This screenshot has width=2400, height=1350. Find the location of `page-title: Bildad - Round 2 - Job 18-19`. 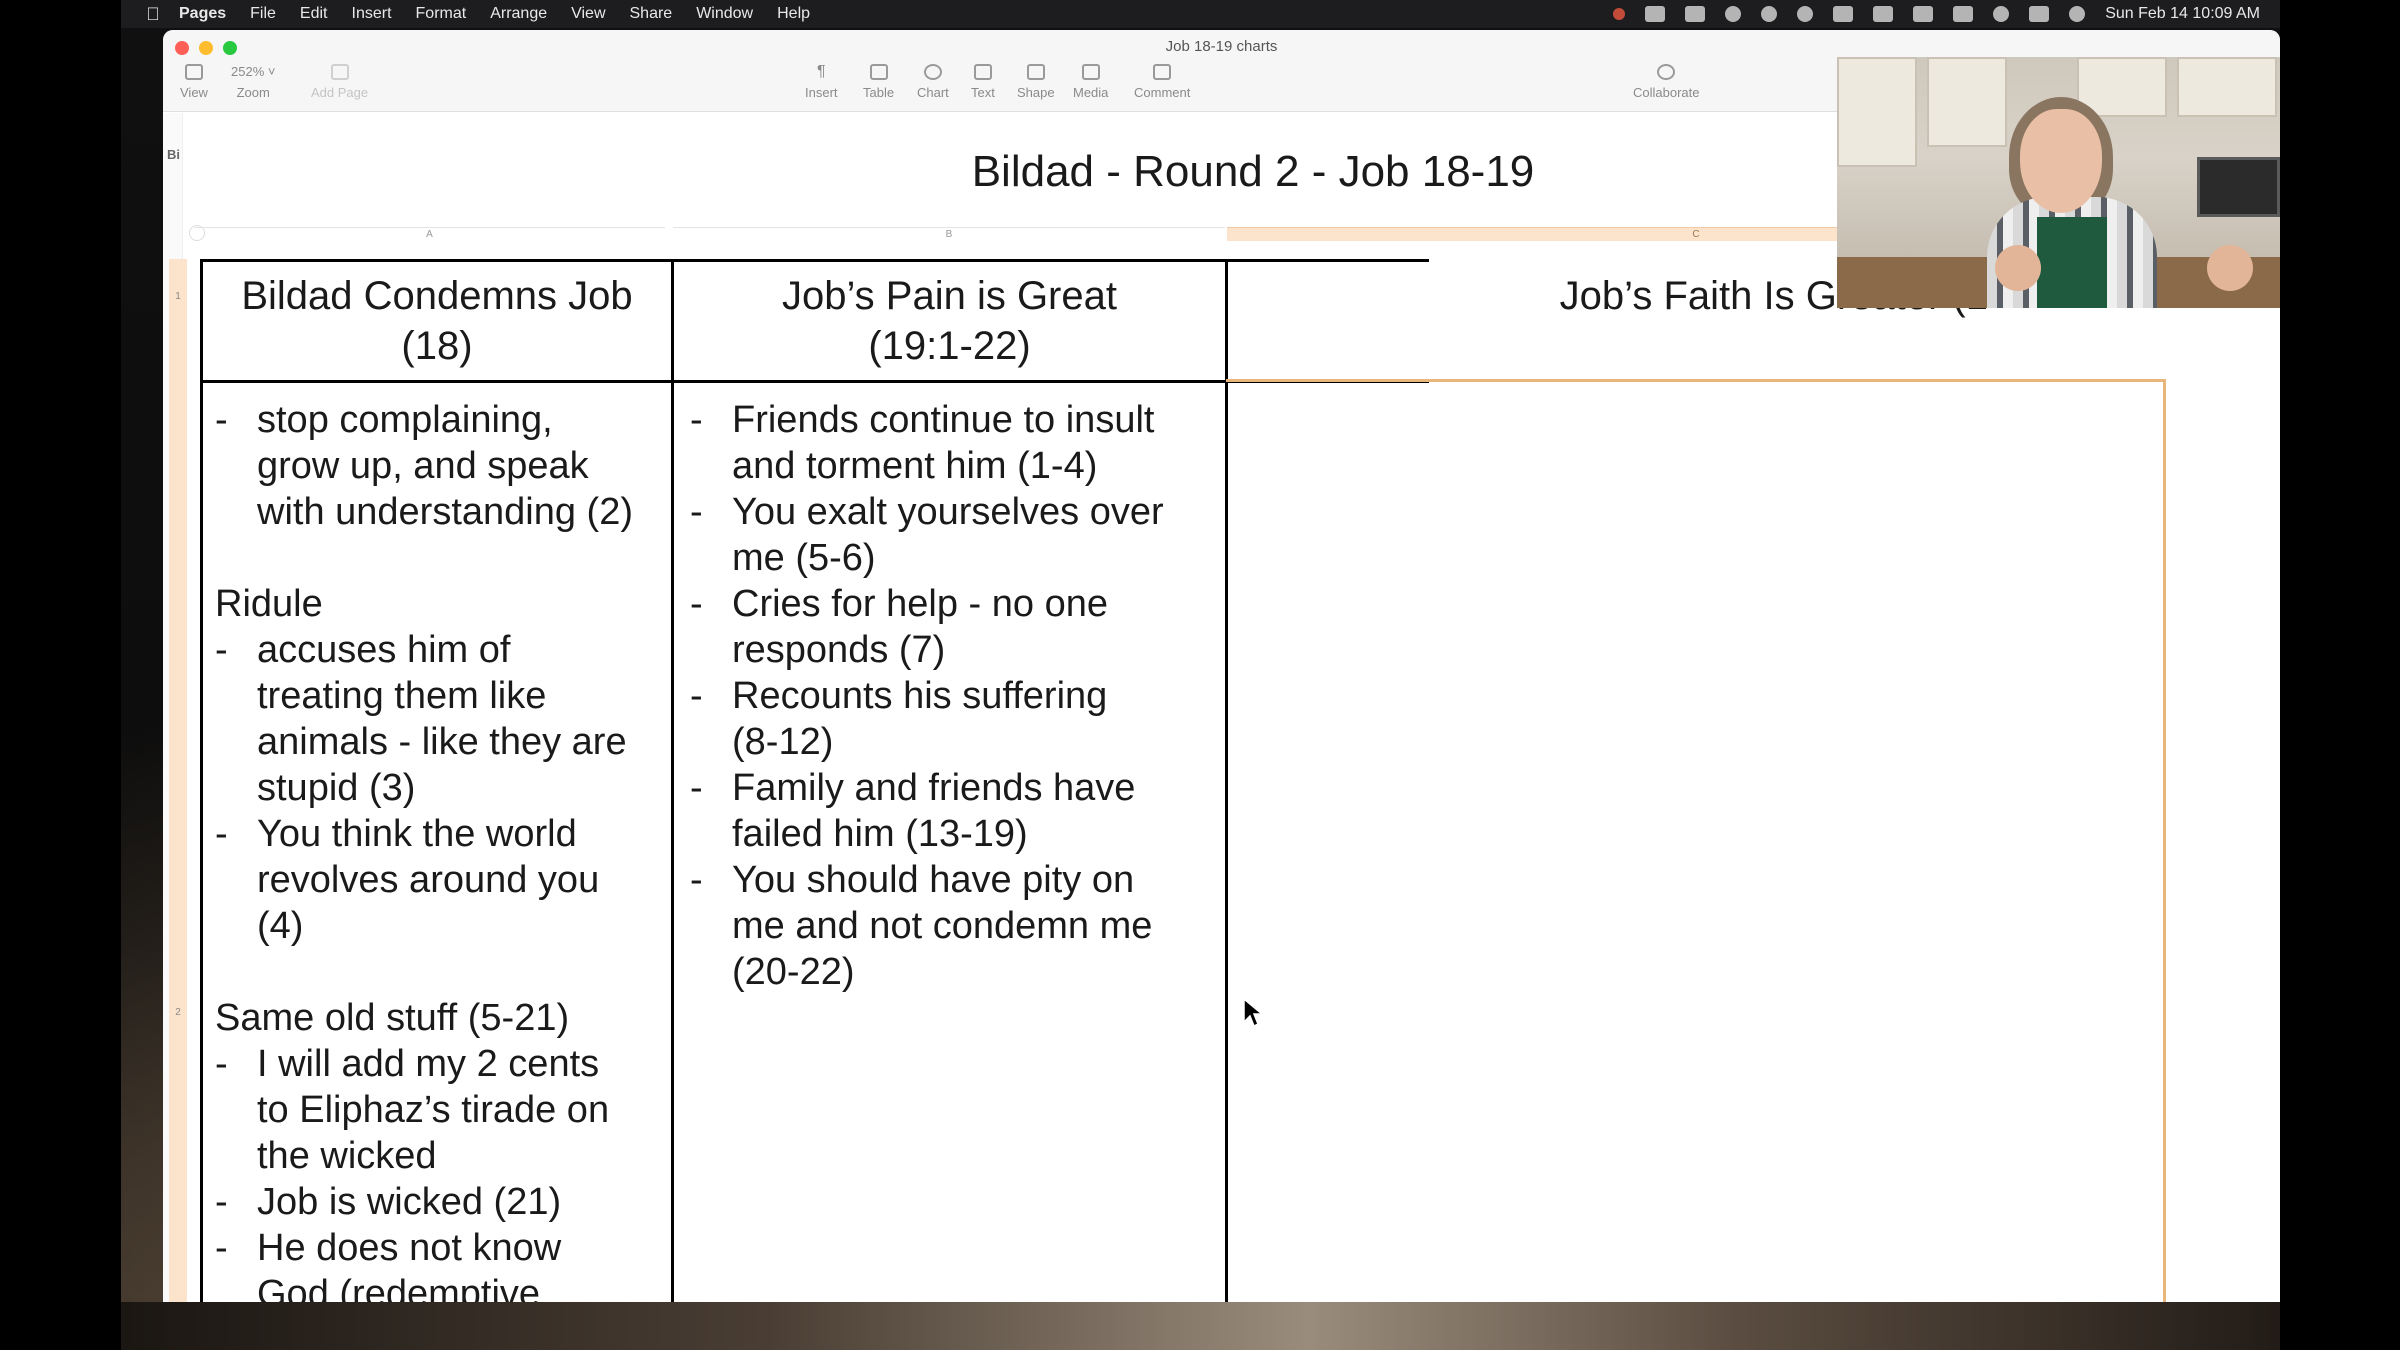

page-title: Bildad - Round 2 - Job 18-19 is located at coordinates (1253, 172).